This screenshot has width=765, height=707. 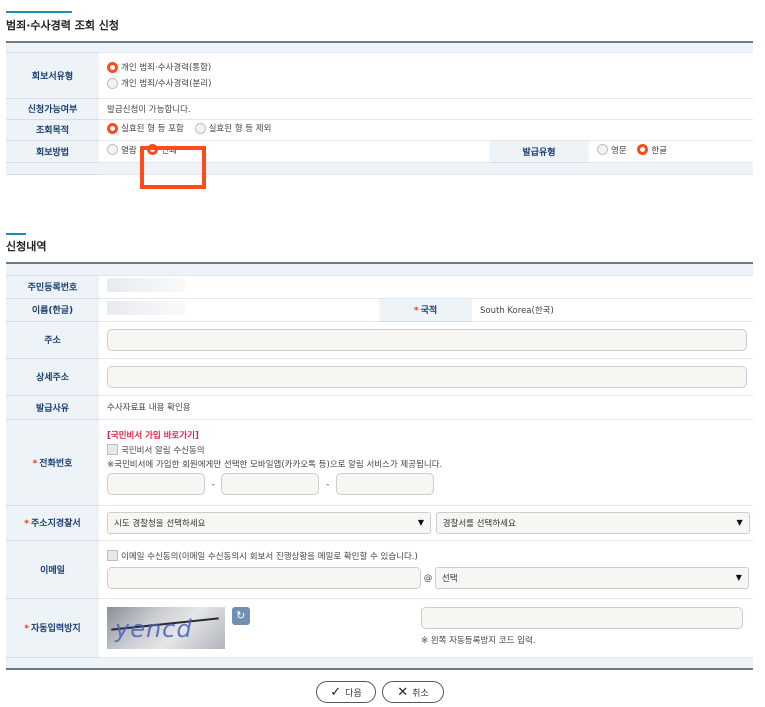 What do you see at coordinates (426, 407) in the screenshot?
I see `reason-value: 수사자료표 내용 확인용` at bounding box center [426, 407].